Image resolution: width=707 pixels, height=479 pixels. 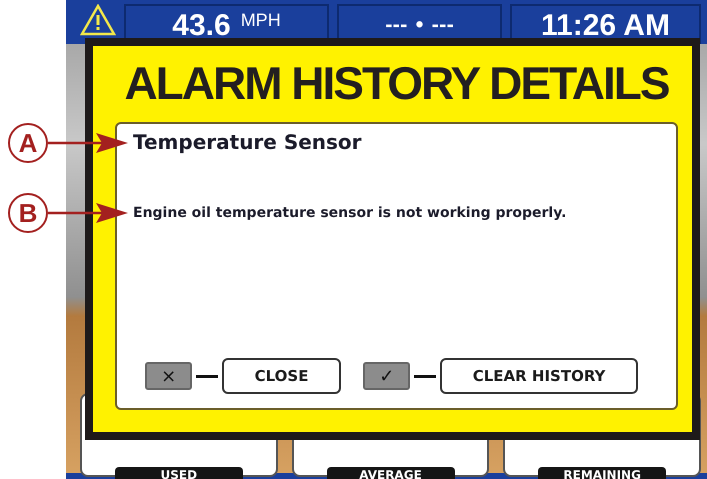 What do you see at coordinates (260, 20) in the screenshot?
I see `speed-unit: MPH` at bounding box center [260, 20].